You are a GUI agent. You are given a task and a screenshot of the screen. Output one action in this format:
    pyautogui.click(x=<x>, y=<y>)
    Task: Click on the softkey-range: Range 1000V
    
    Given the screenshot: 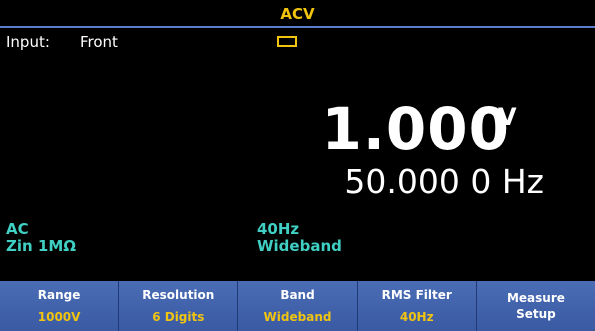 What is the action you would take?
    pyautogui.click(x=60, y=306)
    